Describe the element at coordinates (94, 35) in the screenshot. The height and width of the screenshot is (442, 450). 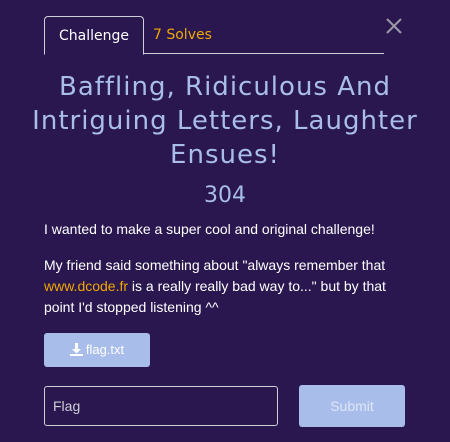
I see `tab-challenge: Challenge` at that location.